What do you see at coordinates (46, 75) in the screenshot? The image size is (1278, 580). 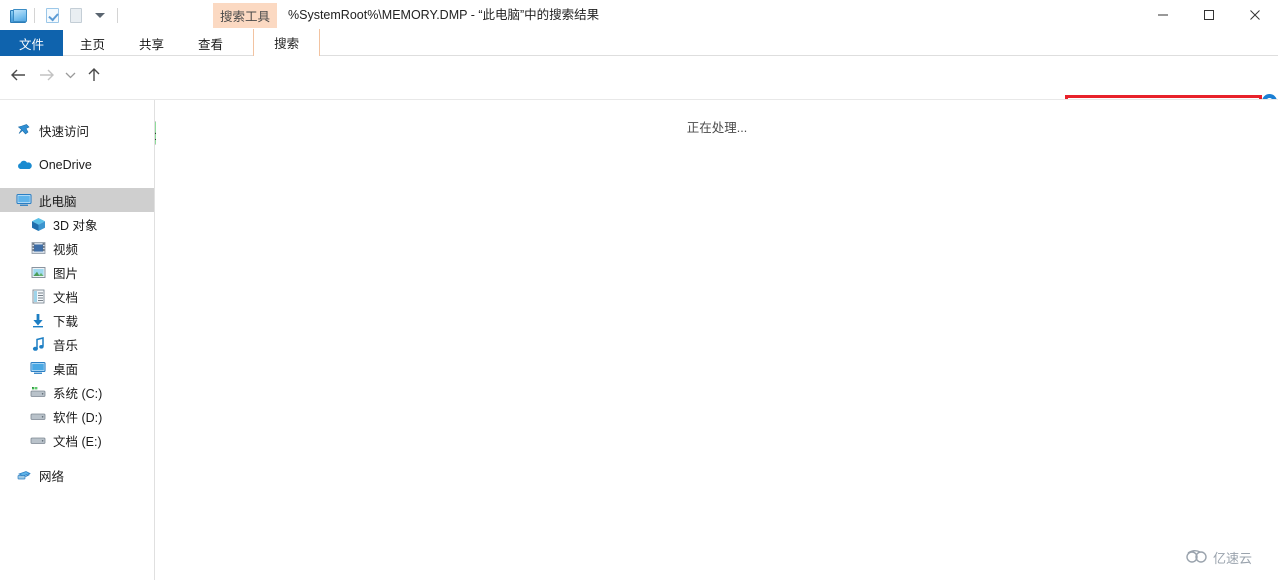 I see `forward-button` at bounding box center [46, 75].